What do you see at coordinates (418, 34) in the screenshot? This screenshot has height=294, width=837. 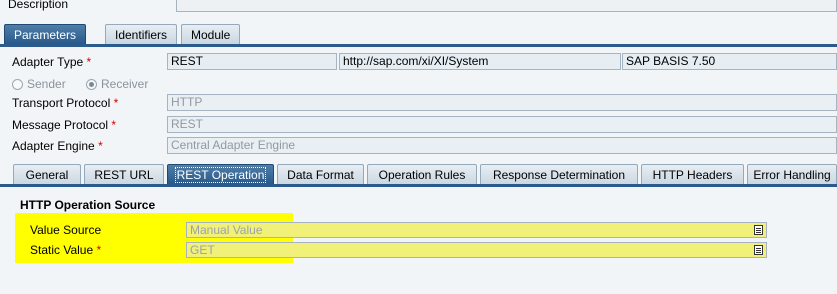 I see `main-tab-strip: Parameters Identifiers Module` at bounding box center [418, 34].